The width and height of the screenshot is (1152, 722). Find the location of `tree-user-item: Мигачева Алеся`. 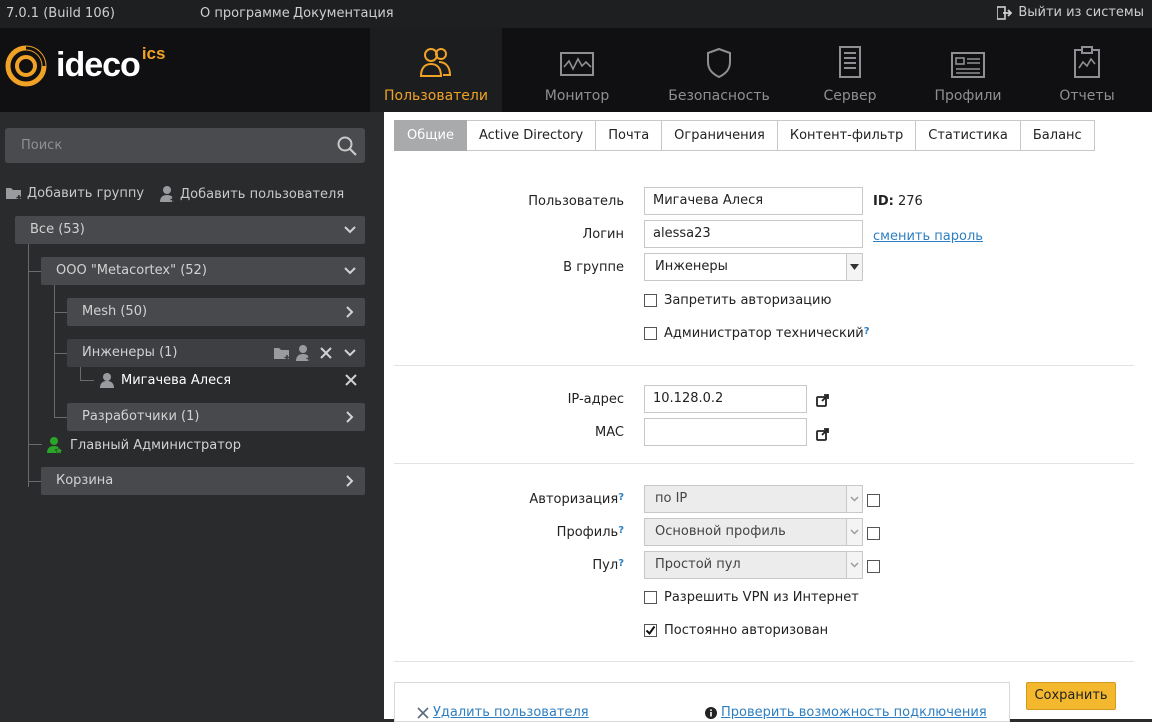

tree-user-item: Мигачева Алеся is located at coordinates (165, 380).